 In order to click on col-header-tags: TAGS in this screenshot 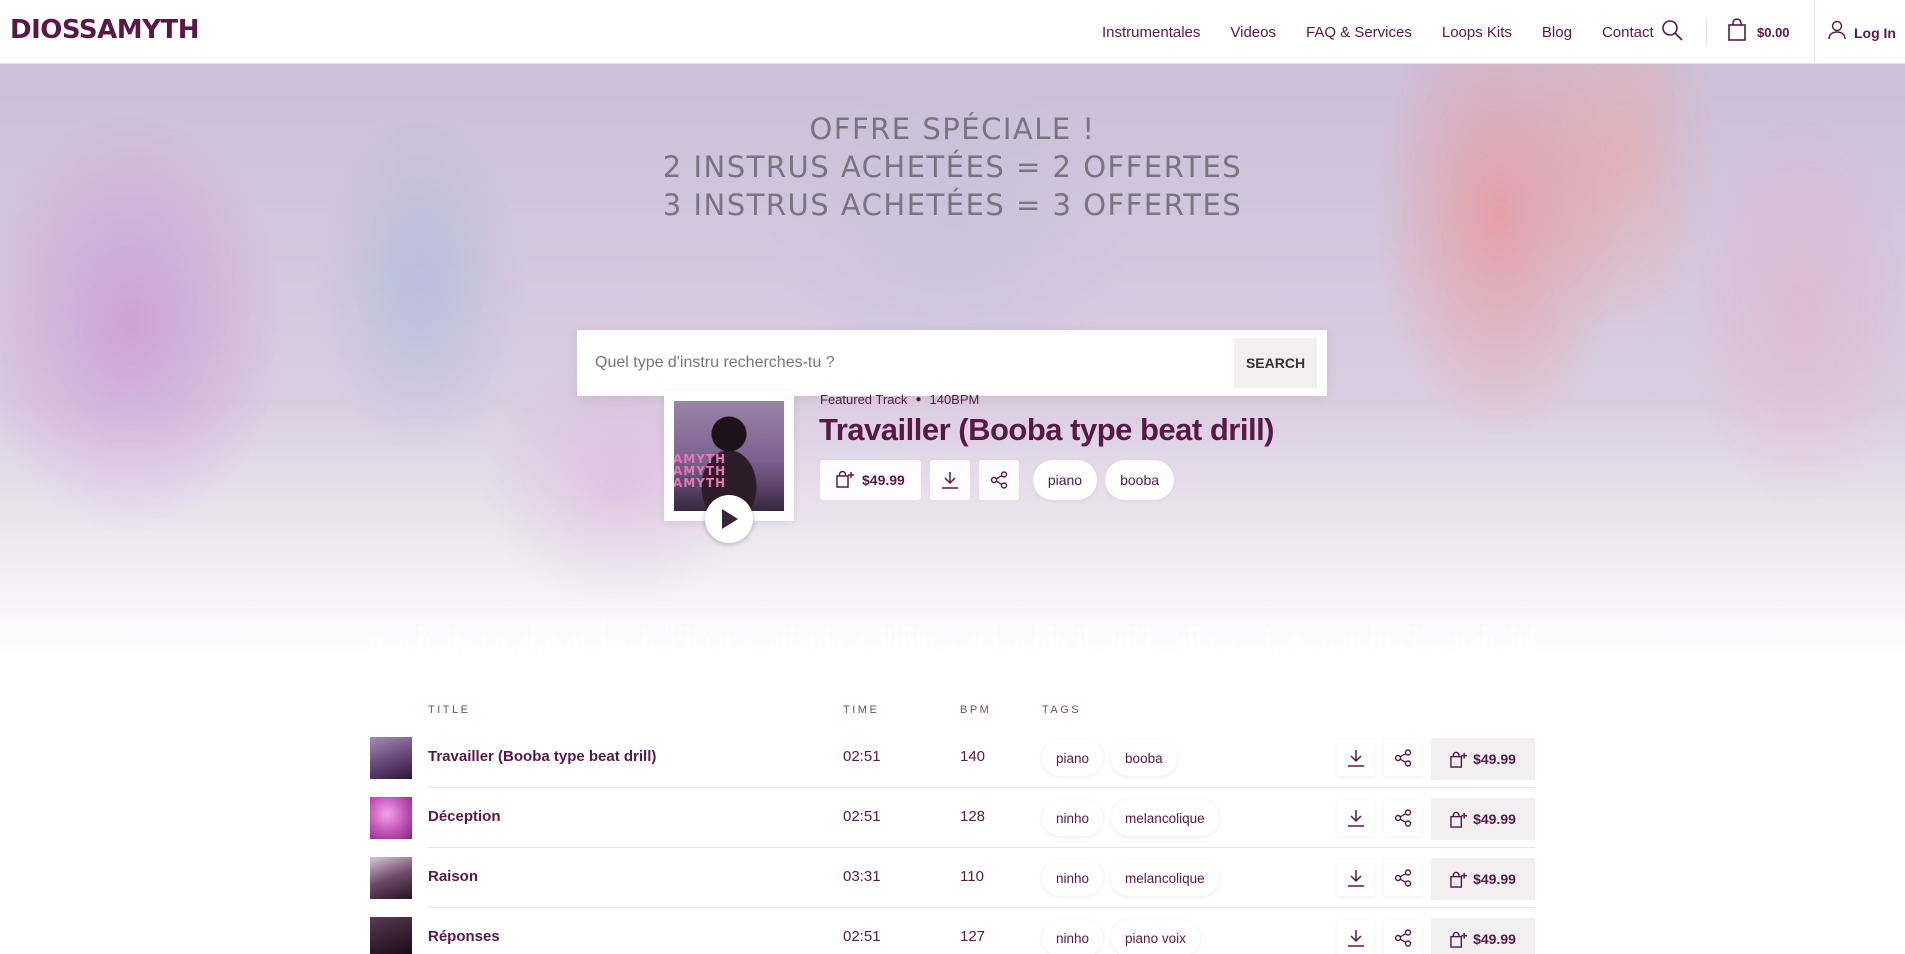, I will do `click(1062, 710)`.